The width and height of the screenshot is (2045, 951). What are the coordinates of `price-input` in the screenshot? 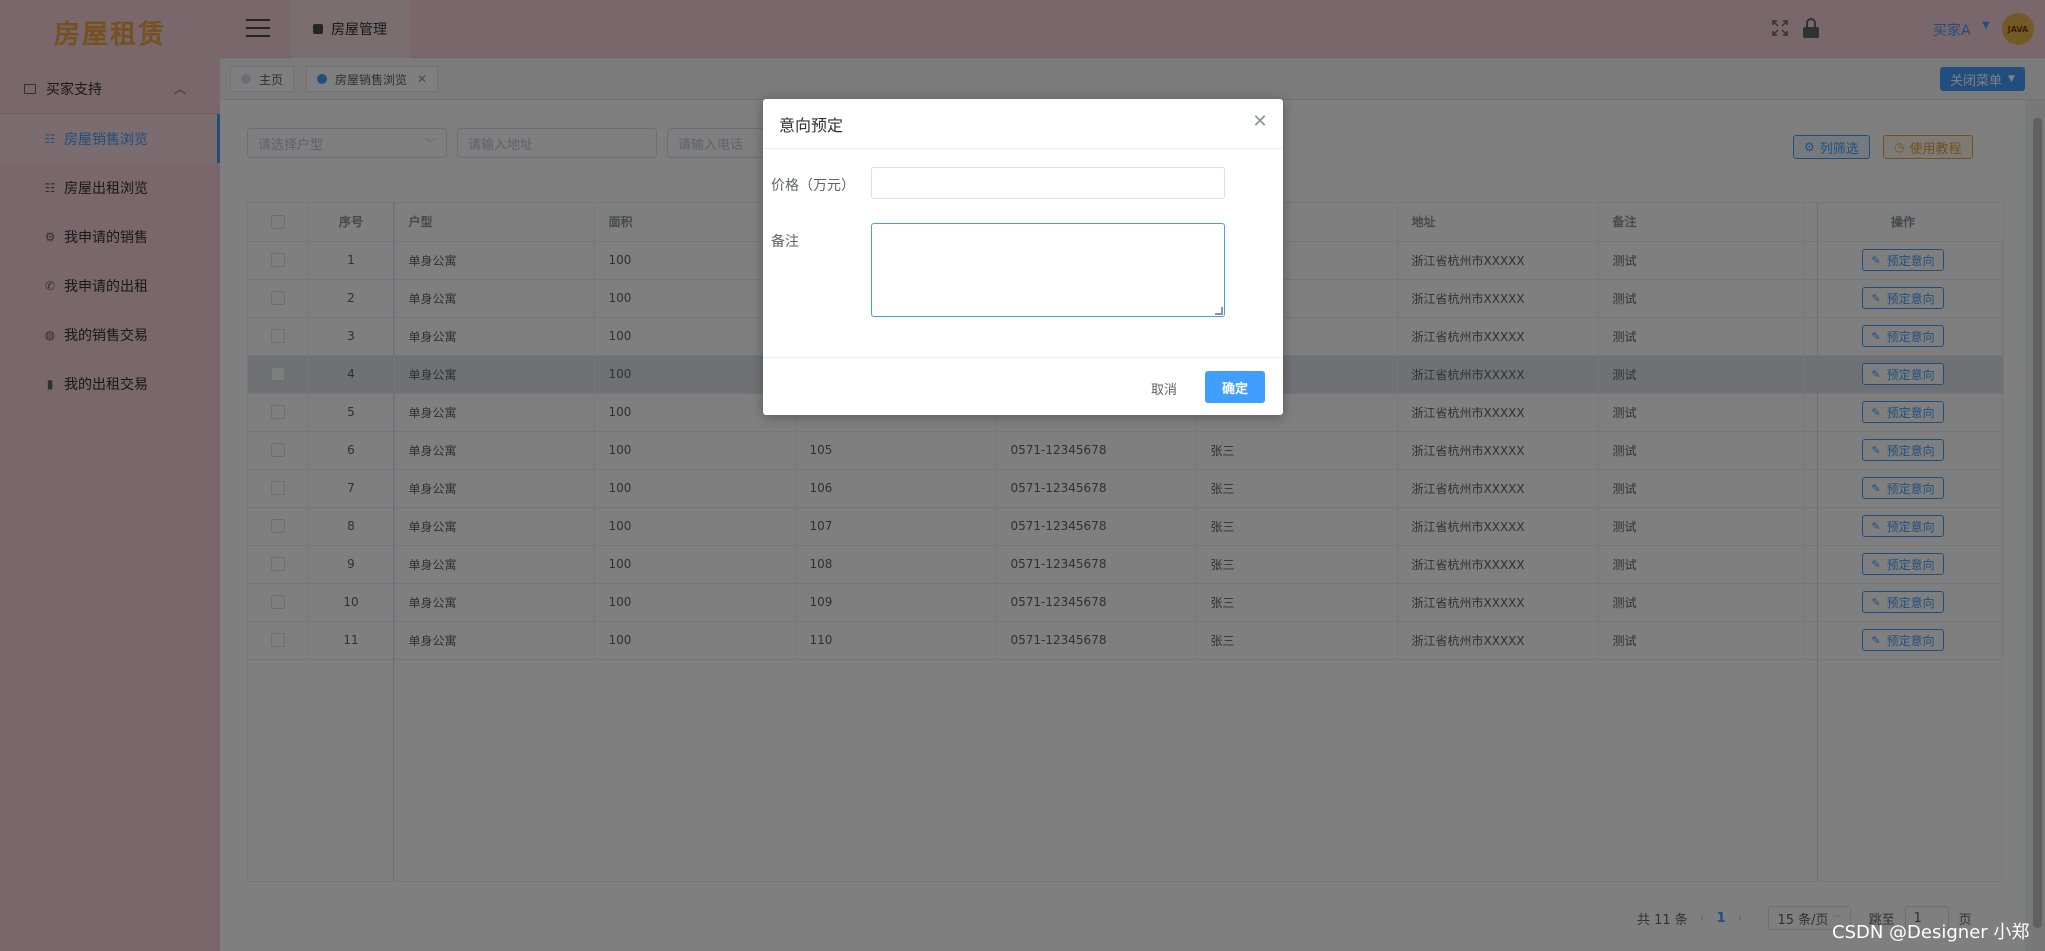 It's located at (1048, 183).